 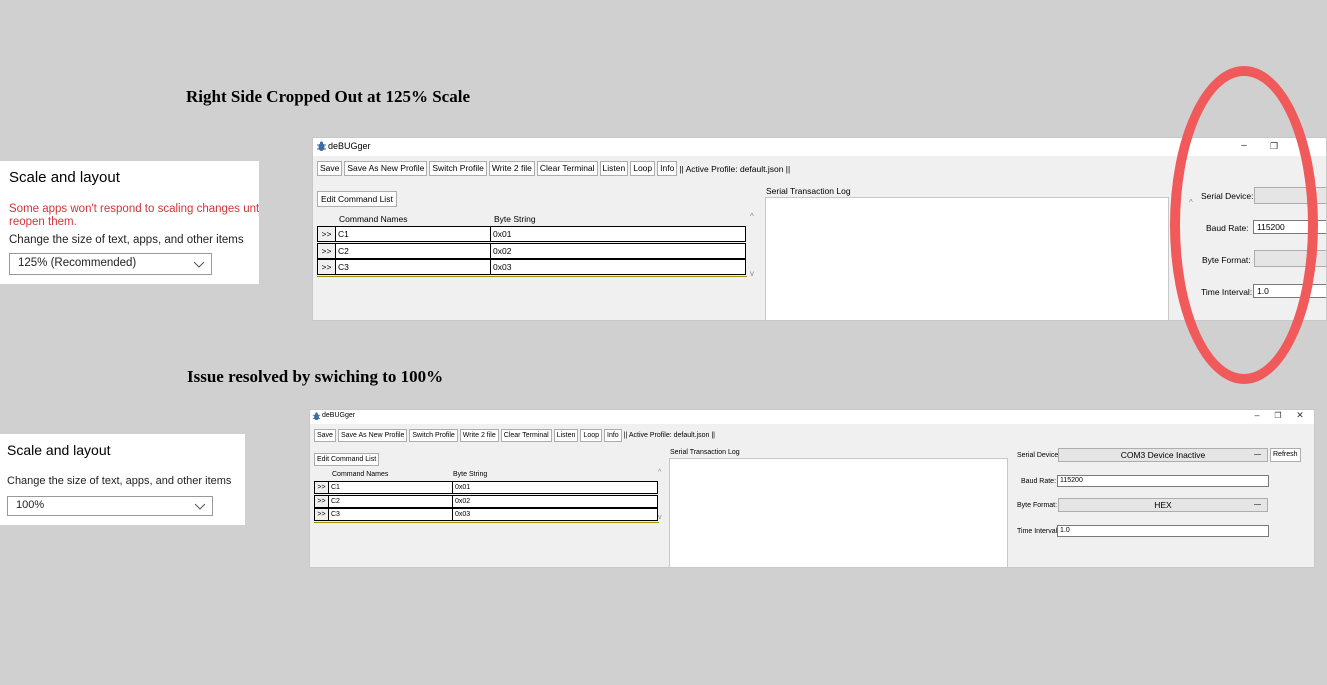 What do you see at coordinates (77, 263) in the screenshot?
I see `scale-dropdown-value: 125% (Recommended)` at bounding box center [77, 263].